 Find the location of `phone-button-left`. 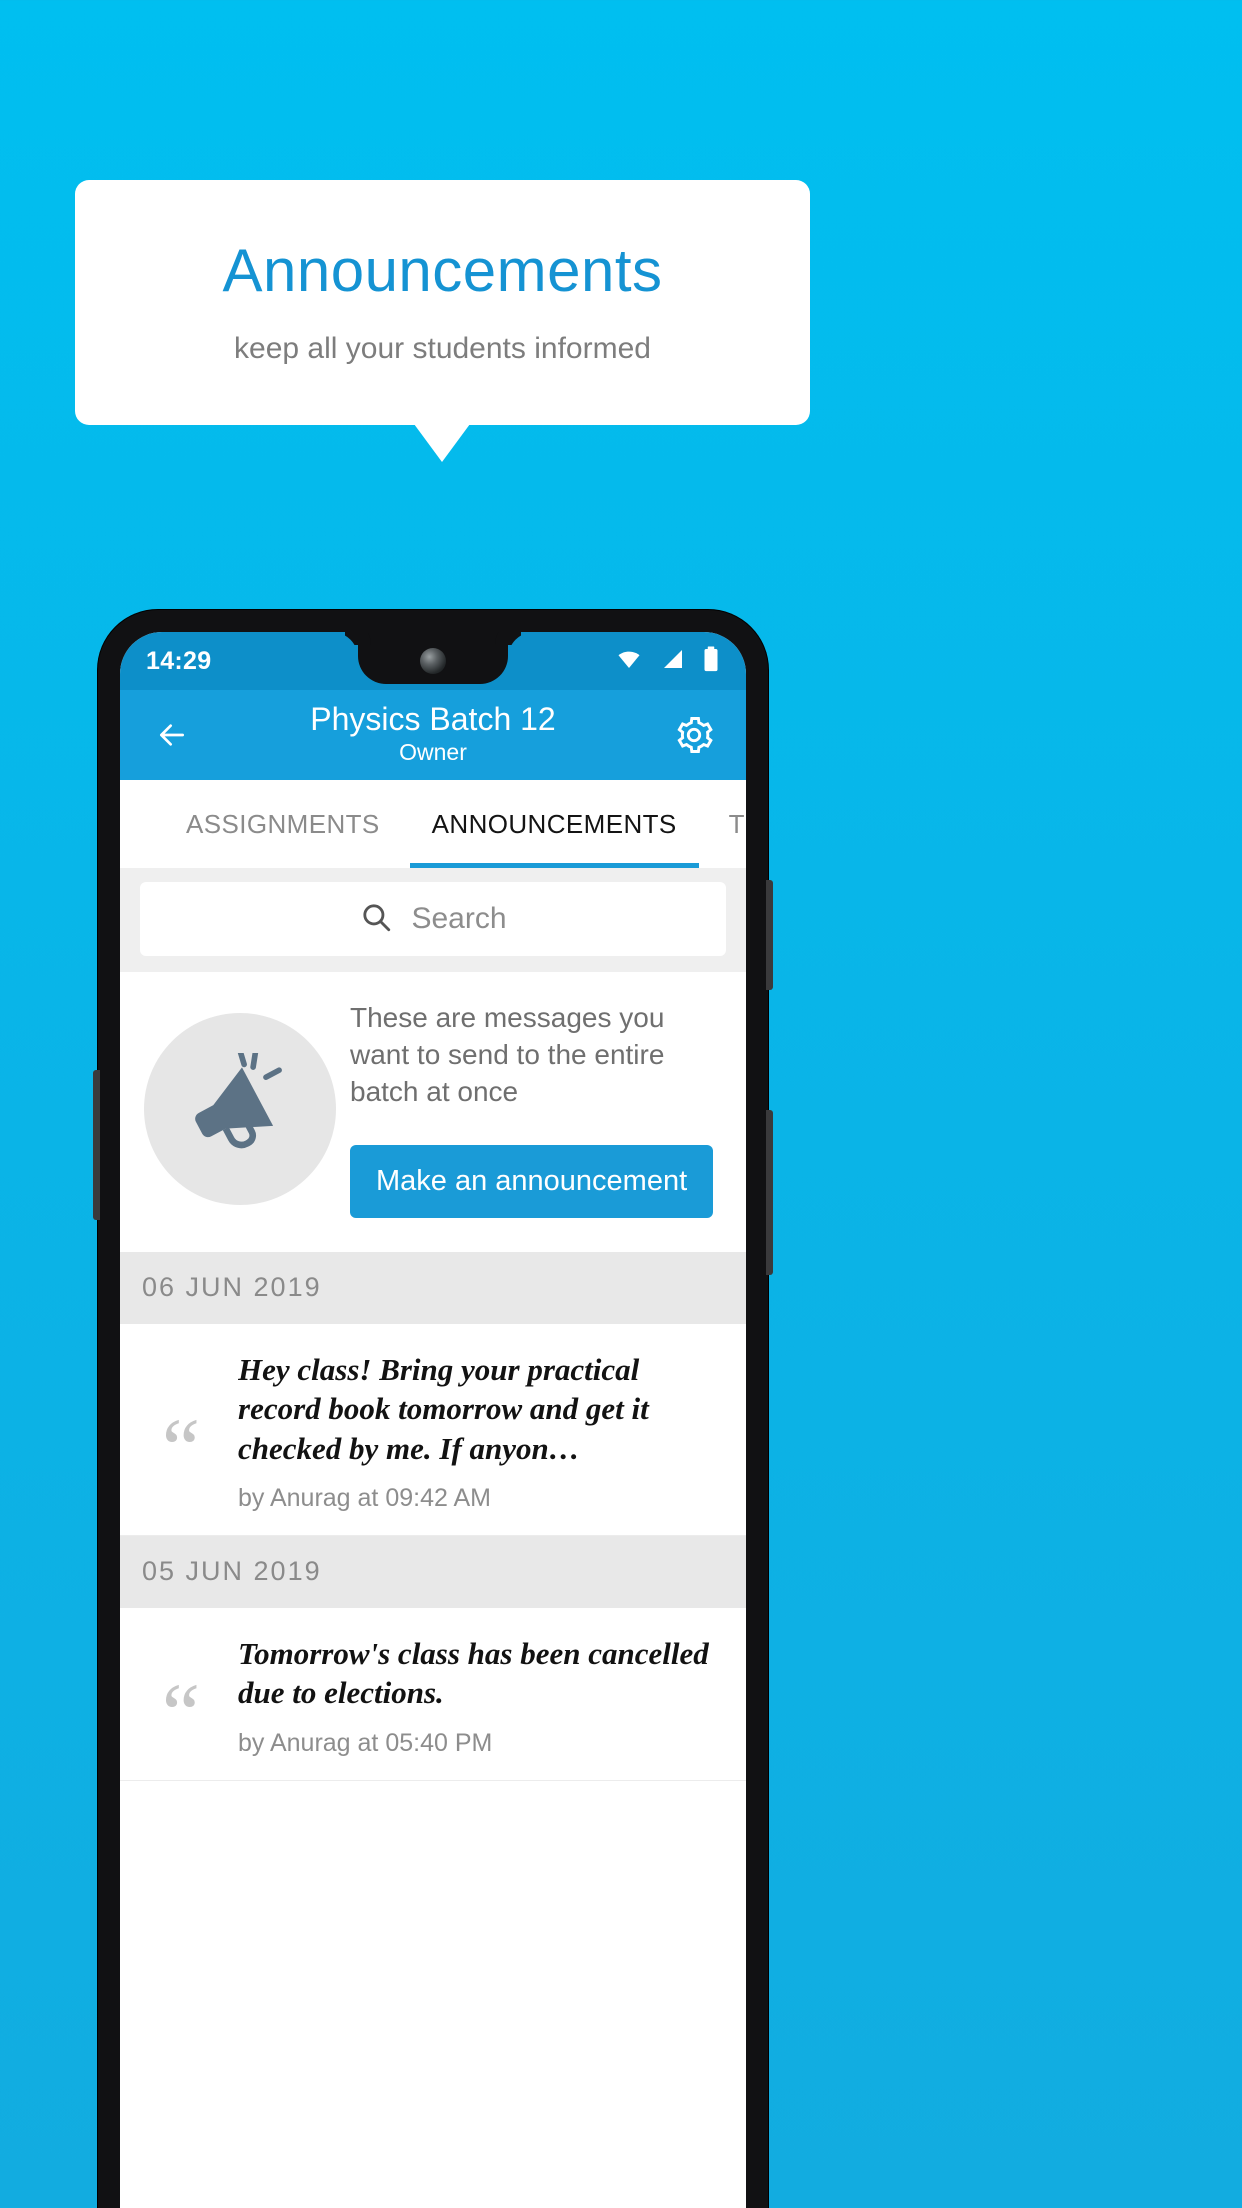

phone-button-left is located at coordinates (96, 1145).